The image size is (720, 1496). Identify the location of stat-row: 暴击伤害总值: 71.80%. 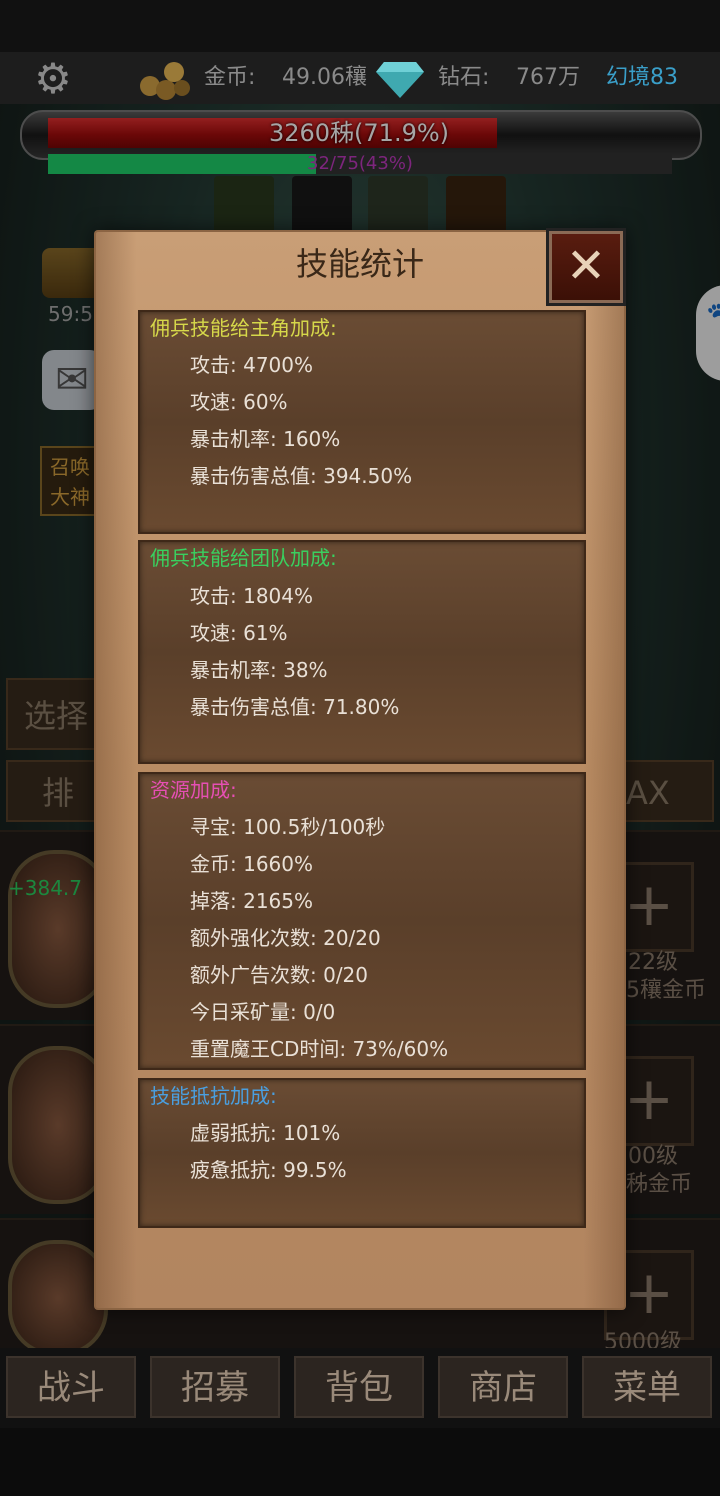
(295, 707).